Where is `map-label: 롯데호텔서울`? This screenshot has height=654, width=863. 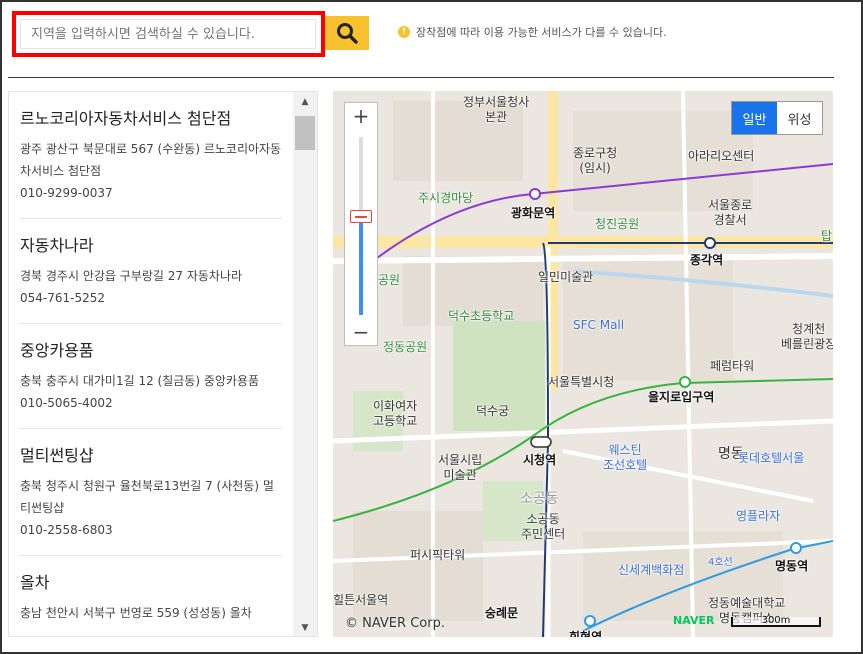
map-label: 롯데호텔서울 is located at coordinates (771, 458).